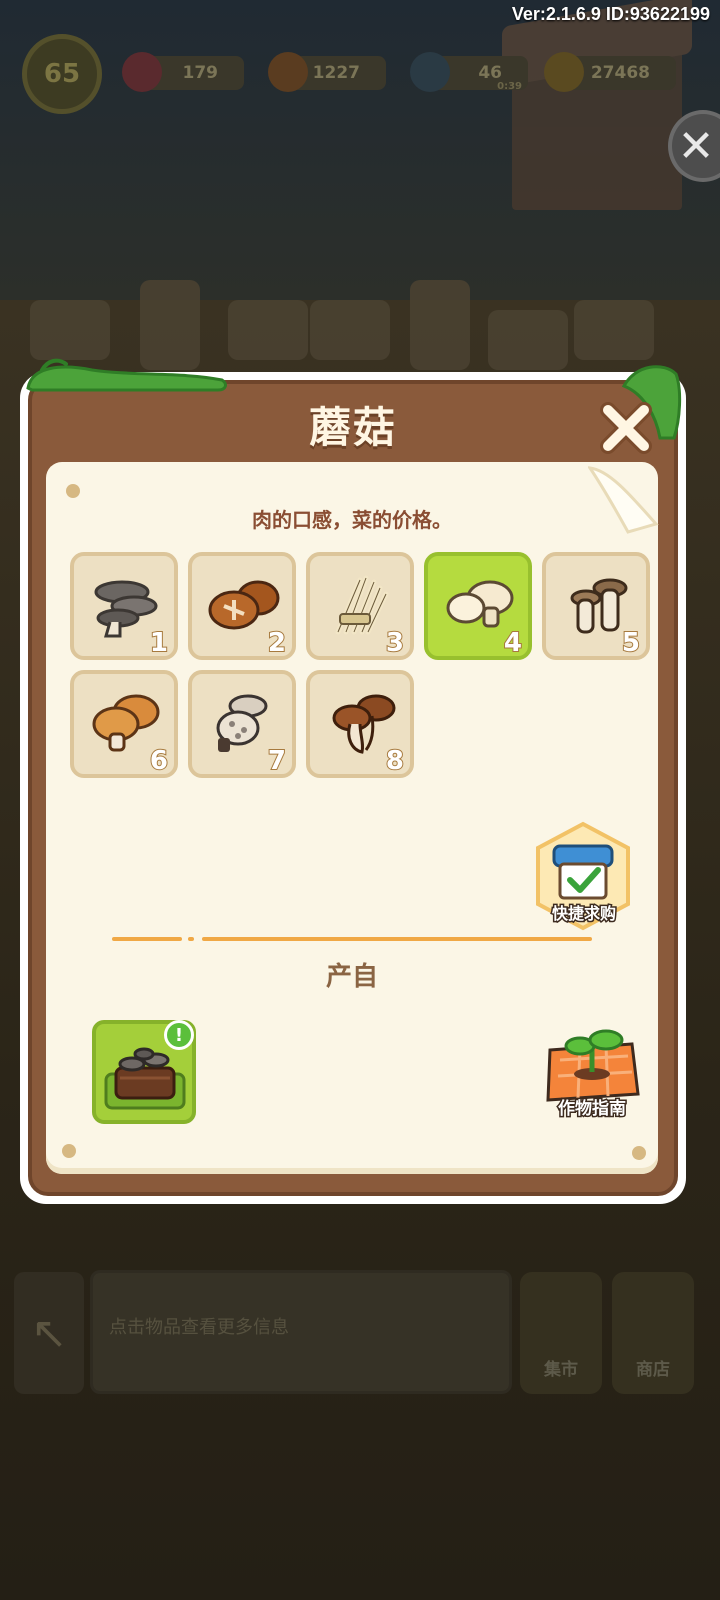 Image resolution: width=720 pixels, height=1600 pixels. What do you see at coordinates (430, 72) in the screenshot?
I see `lightning-icon` at bounding box center [430, 72].